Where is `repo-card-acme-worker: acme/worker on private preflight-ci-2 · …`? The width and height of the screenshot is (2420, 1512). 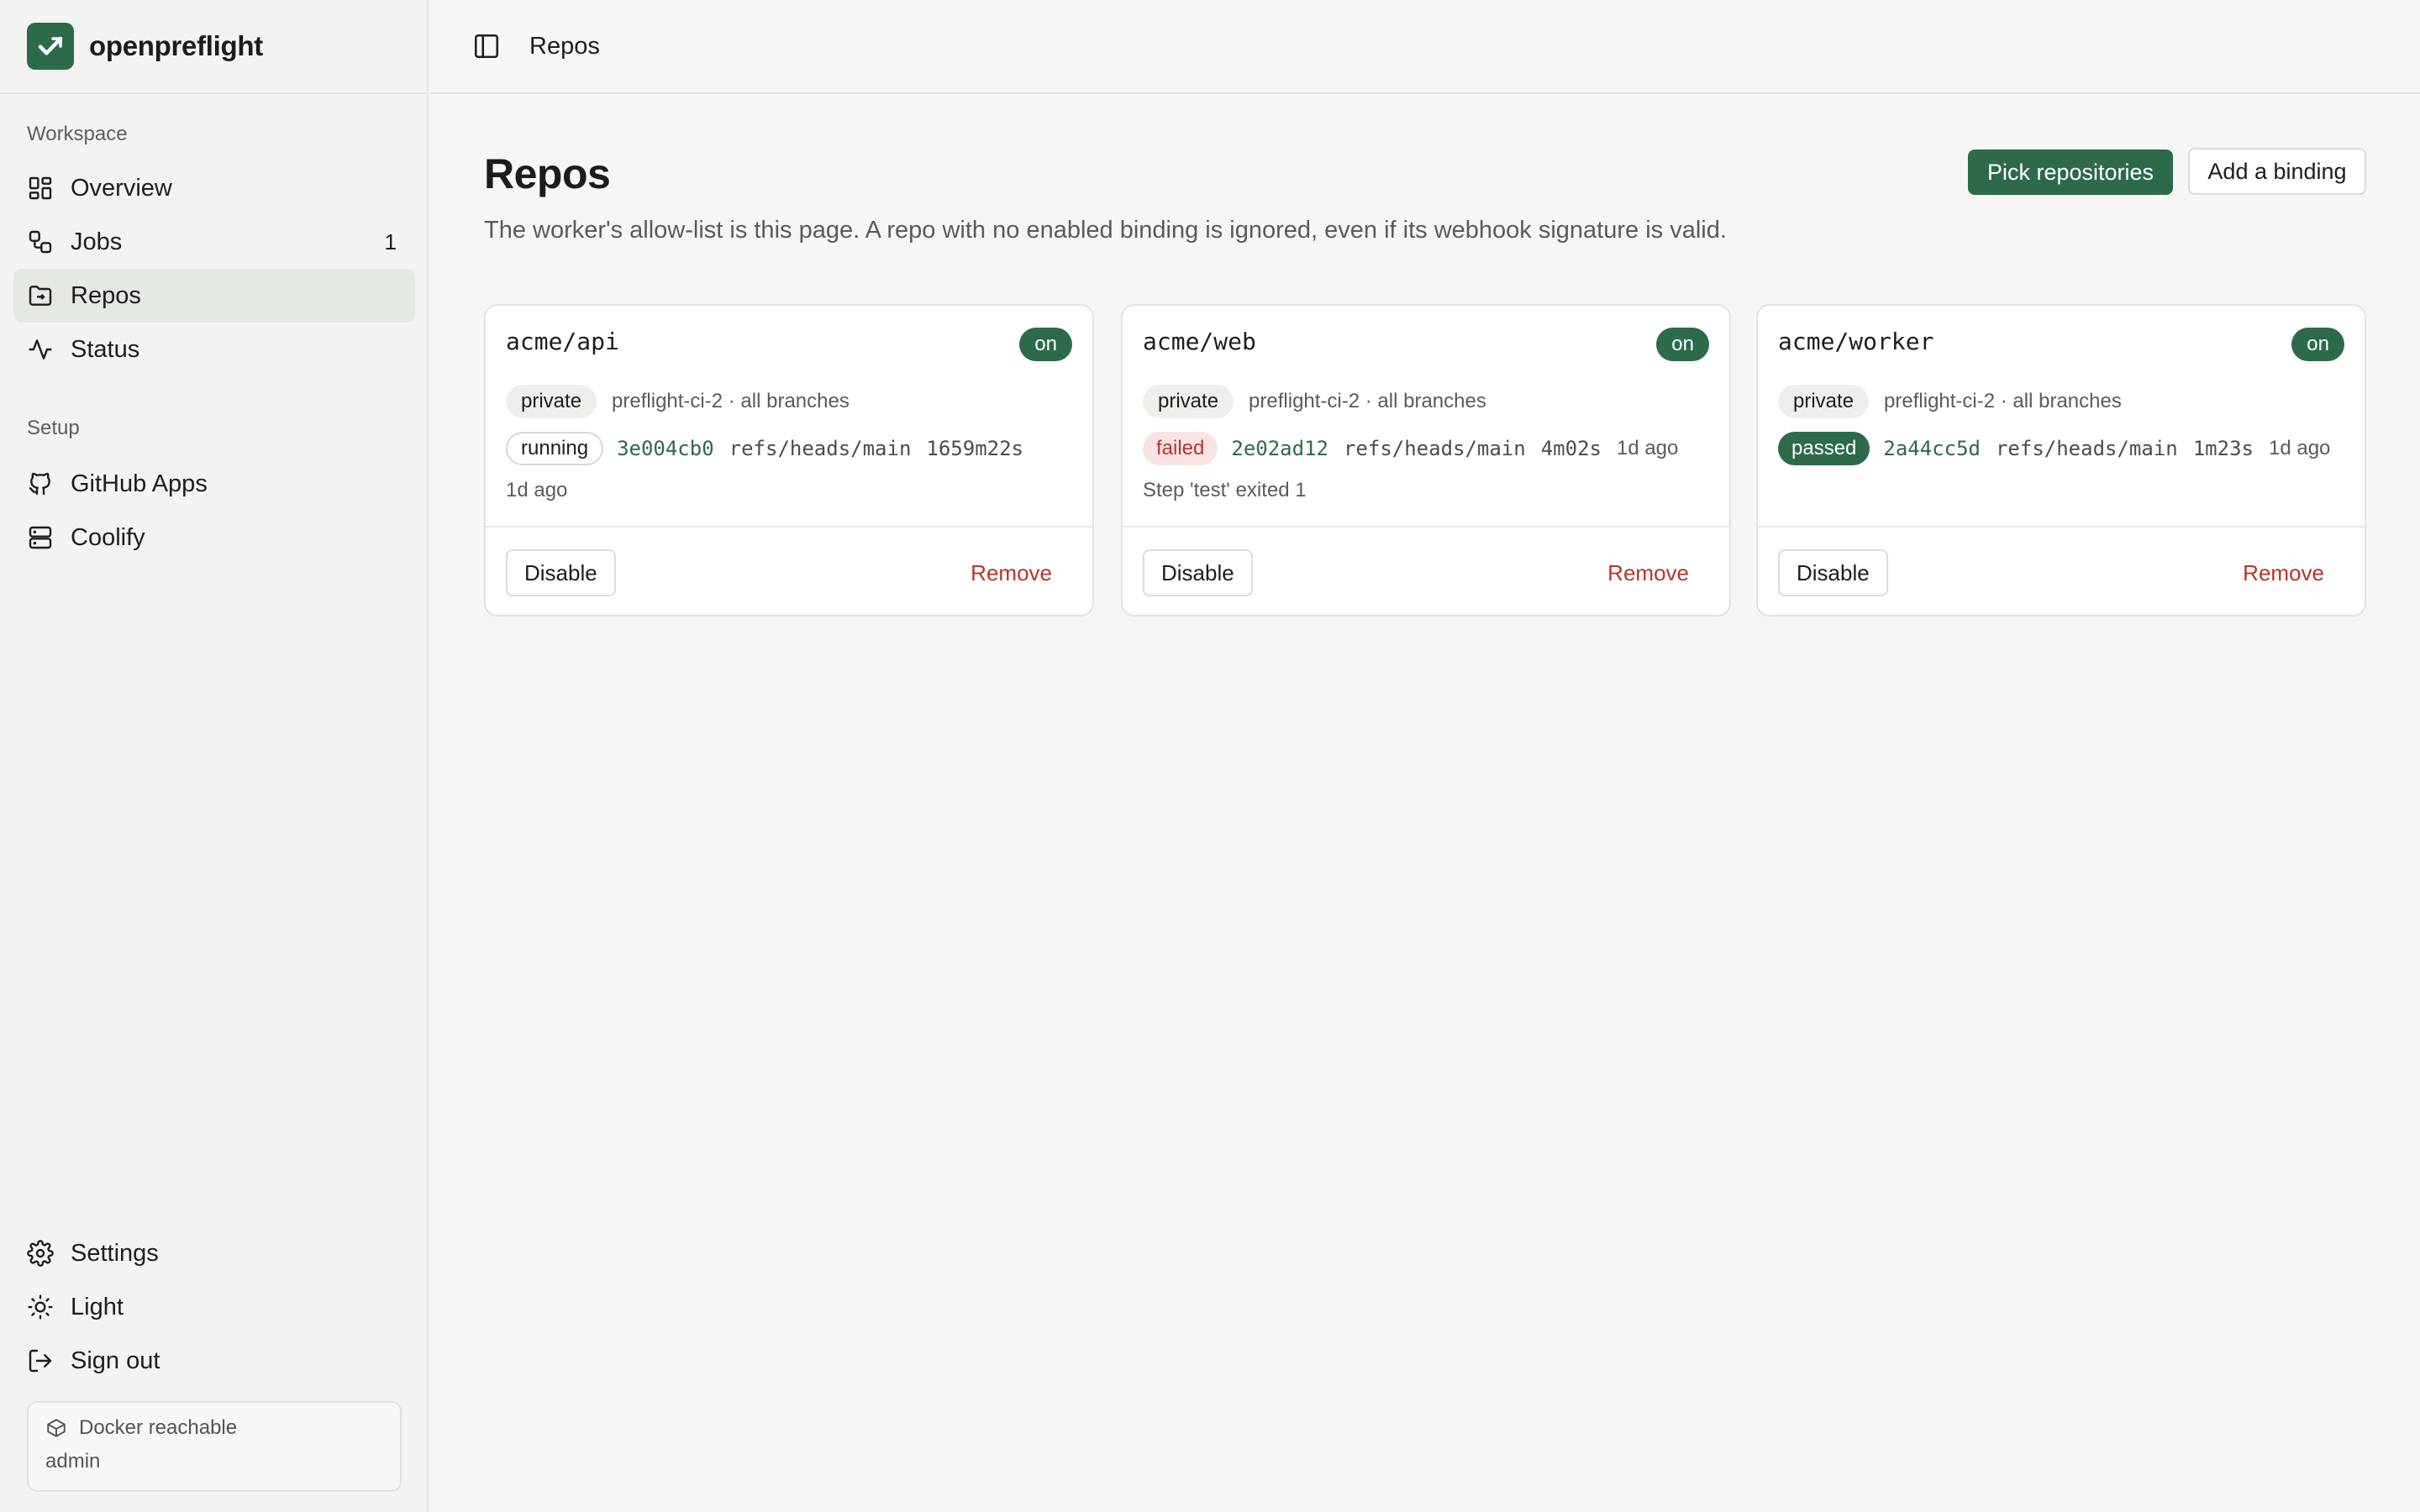 repo-card-acme-worker: acme/worker on private preflight-ci-2 · … is located at coordinates (2061, 460).